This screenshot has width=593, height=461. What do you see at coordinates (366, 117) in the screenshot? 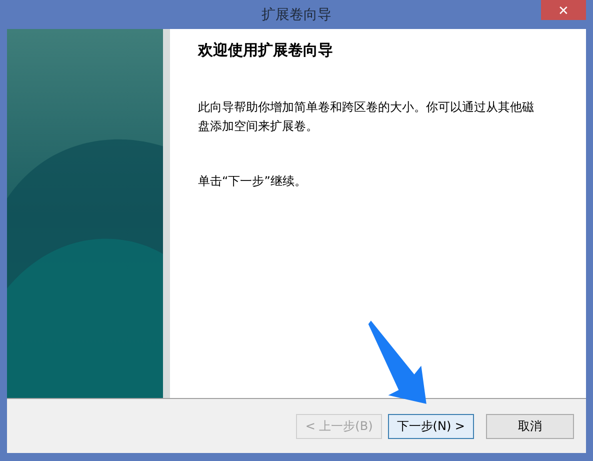
I see `description-text: 此向导帮助你增加简单卷和跨区卷的大小。你可以通过从其他磁盘添加空间来扩展卷。` at bounding box center [366, 117].